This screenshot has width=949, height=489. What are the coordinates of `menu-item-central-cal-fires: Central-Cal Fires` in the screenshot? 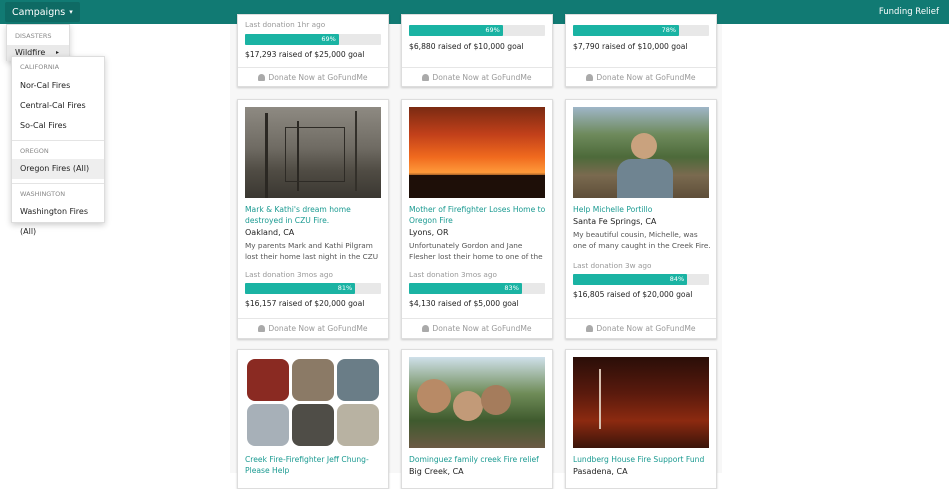 It's located at (58, 106).